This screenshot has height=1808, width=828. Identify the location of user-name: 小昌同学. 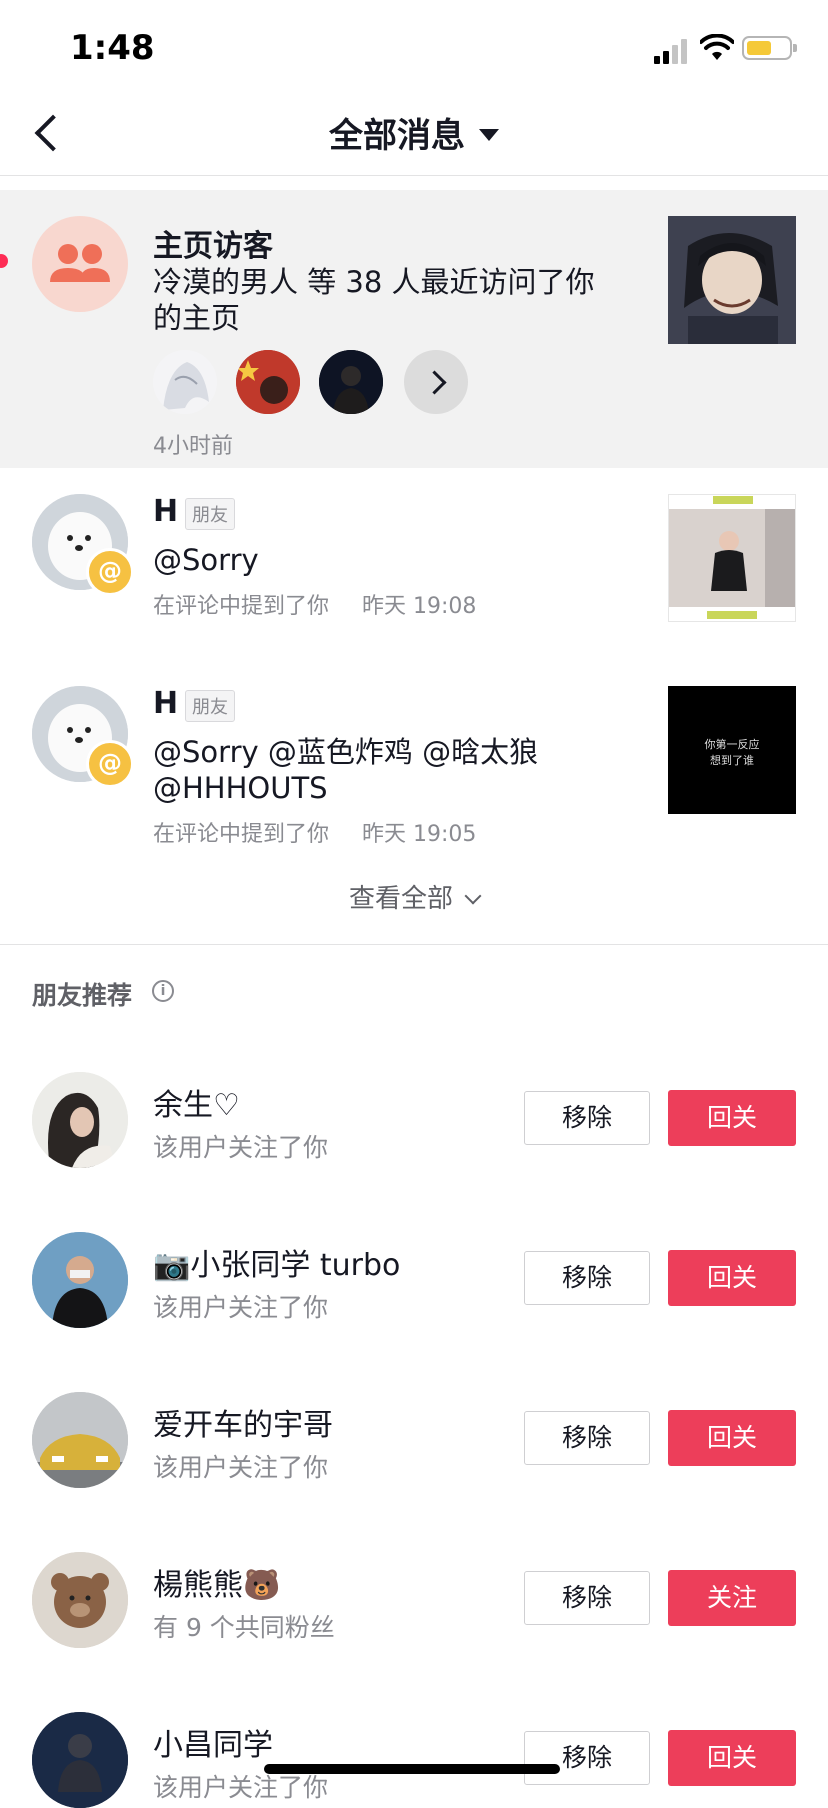
(213, 1742).